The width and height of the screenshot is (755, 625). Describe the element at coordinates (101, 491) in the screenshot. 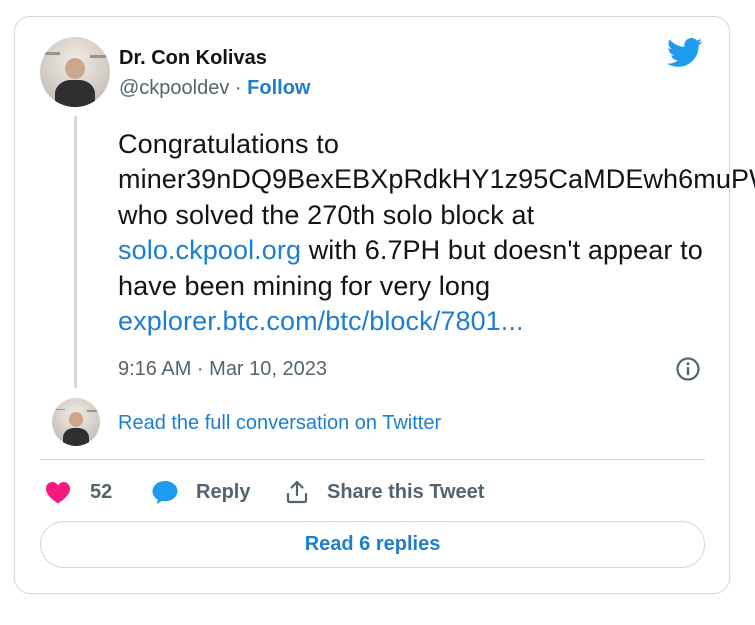

I see `like-count: 52` at that location.